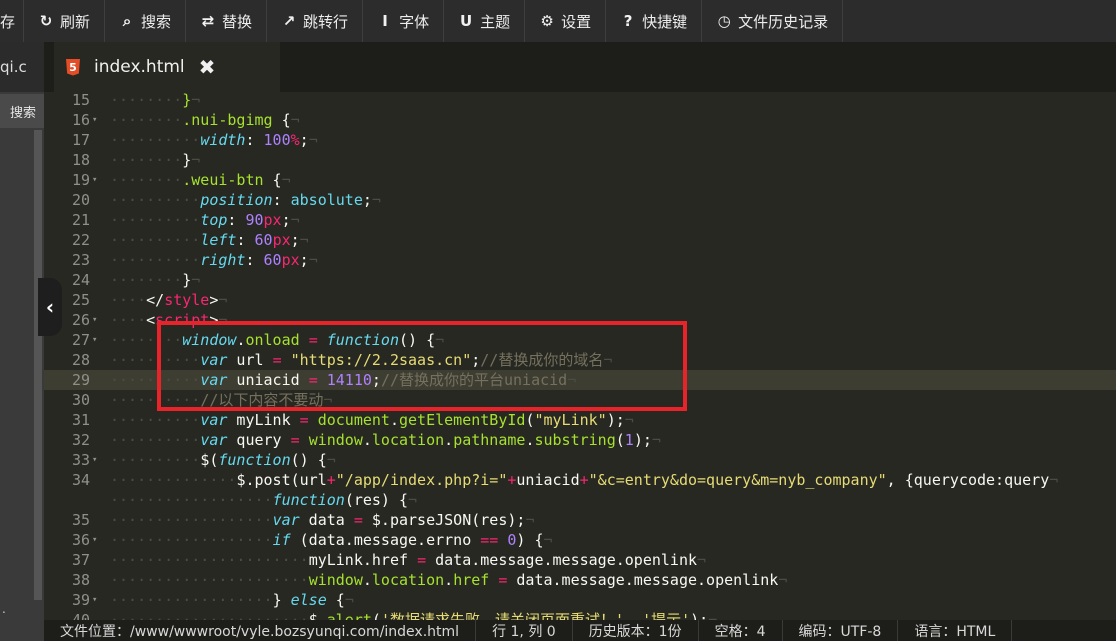 This screenshot has width=1116, height=641. I want to click on search-icon: ⌕, so click(127, 21).